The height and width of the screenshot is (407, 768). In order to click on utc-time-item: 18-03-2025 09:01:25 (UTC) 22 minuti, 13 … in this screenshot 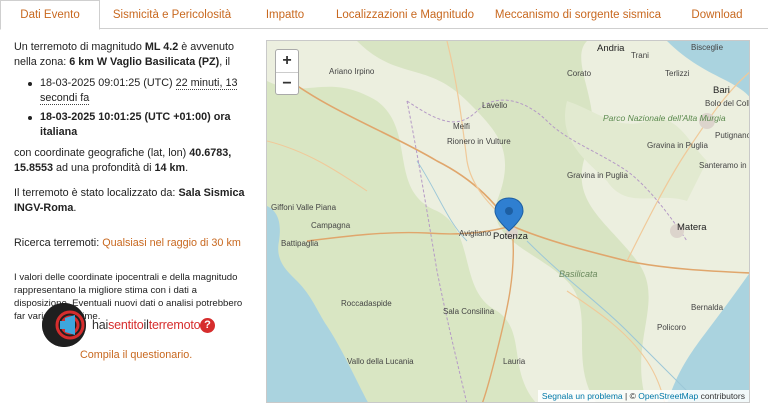, I will do `click(141, 91)`.